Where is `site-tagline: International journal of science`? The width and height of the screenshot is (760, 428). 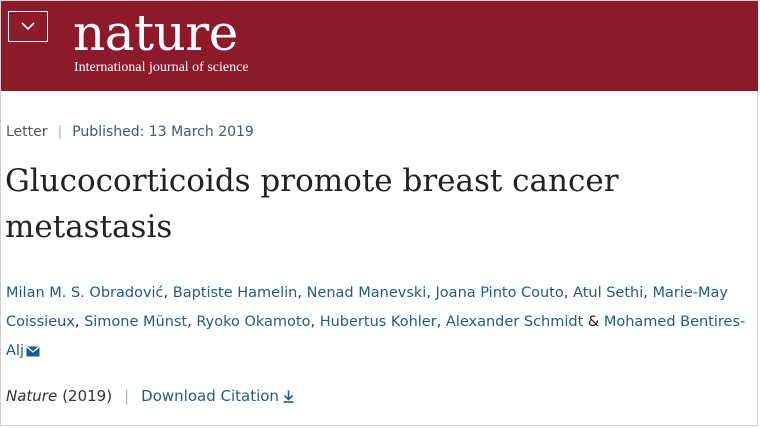
site-tagline: International journal of science is located at coordinates (161, 67).